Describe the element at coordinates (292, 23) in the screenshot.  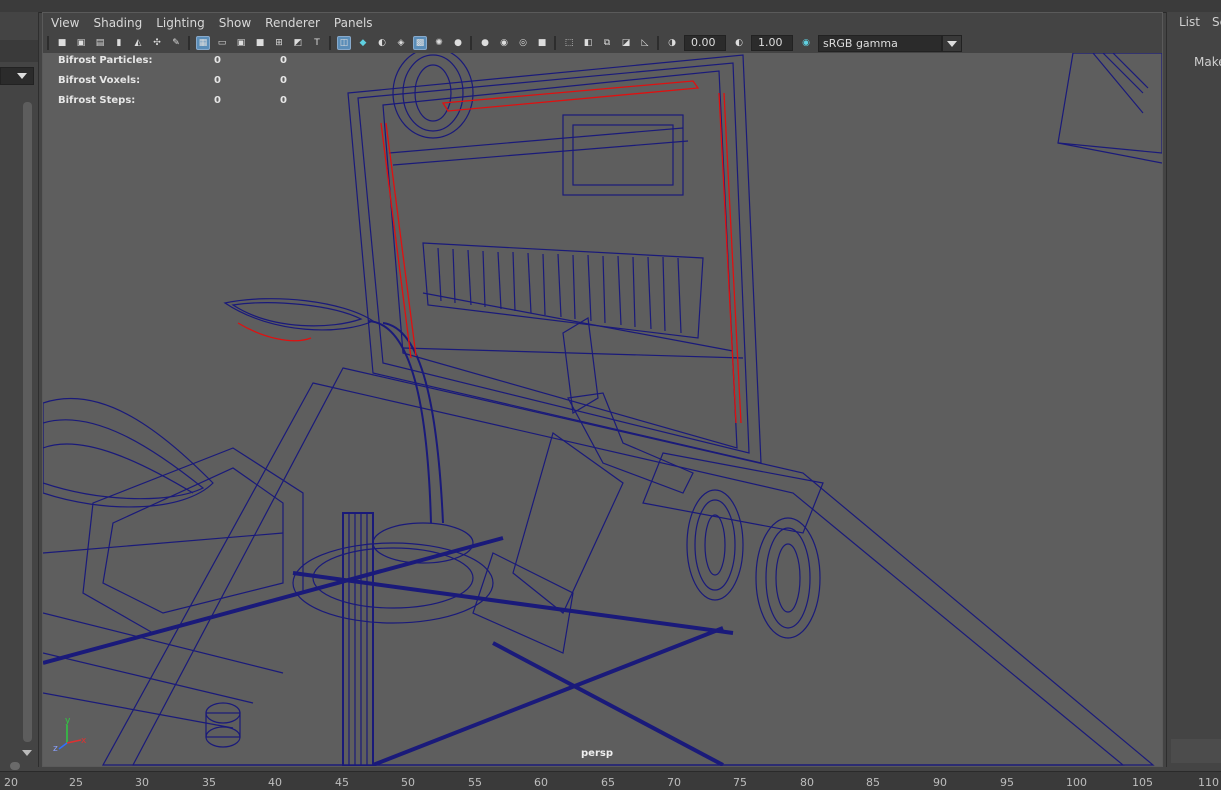
I see `menu-renderer: Renderer` at that location.